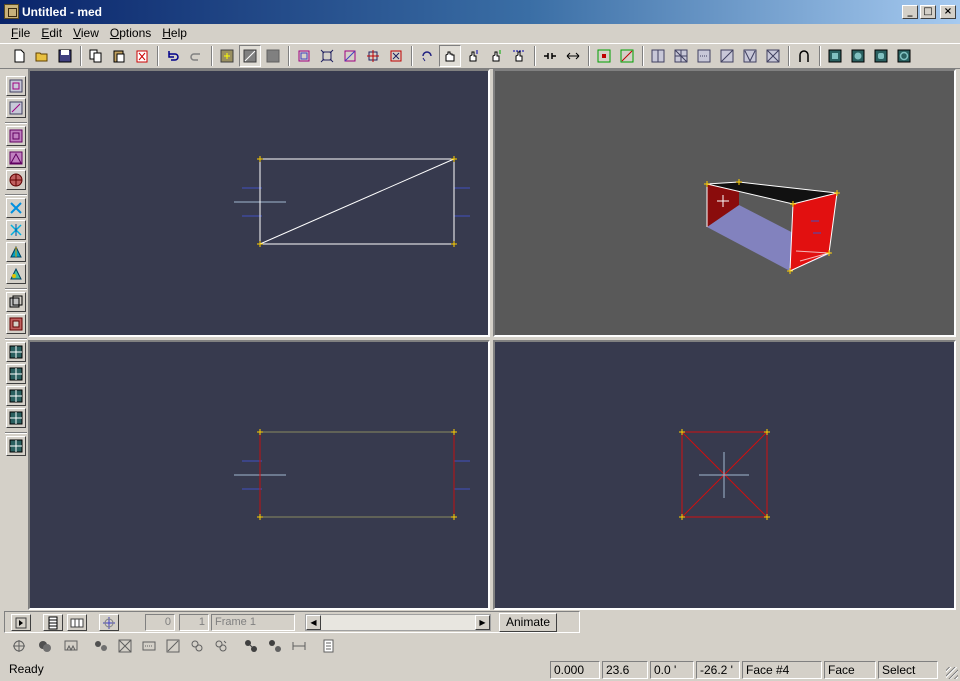 The height and width of the screenshot is (681, 960). I want to click on scroll-right-button: ▶, so click(482, 622).